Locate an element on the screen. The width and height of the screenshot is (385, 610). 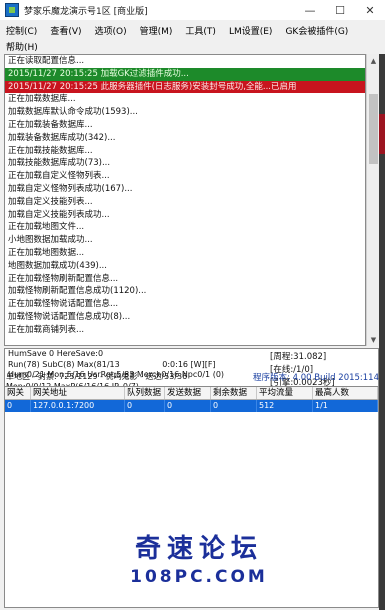
background-strip is located at coordinates (382, 332).